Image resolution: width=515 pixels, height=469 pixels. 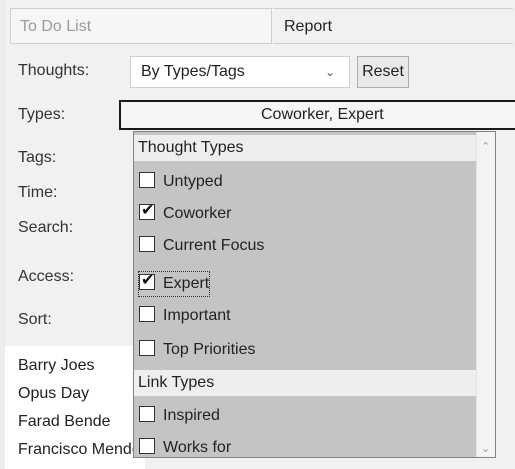 I want to click on scroll-up-icon: ⌃, so click(x=485, y=146).